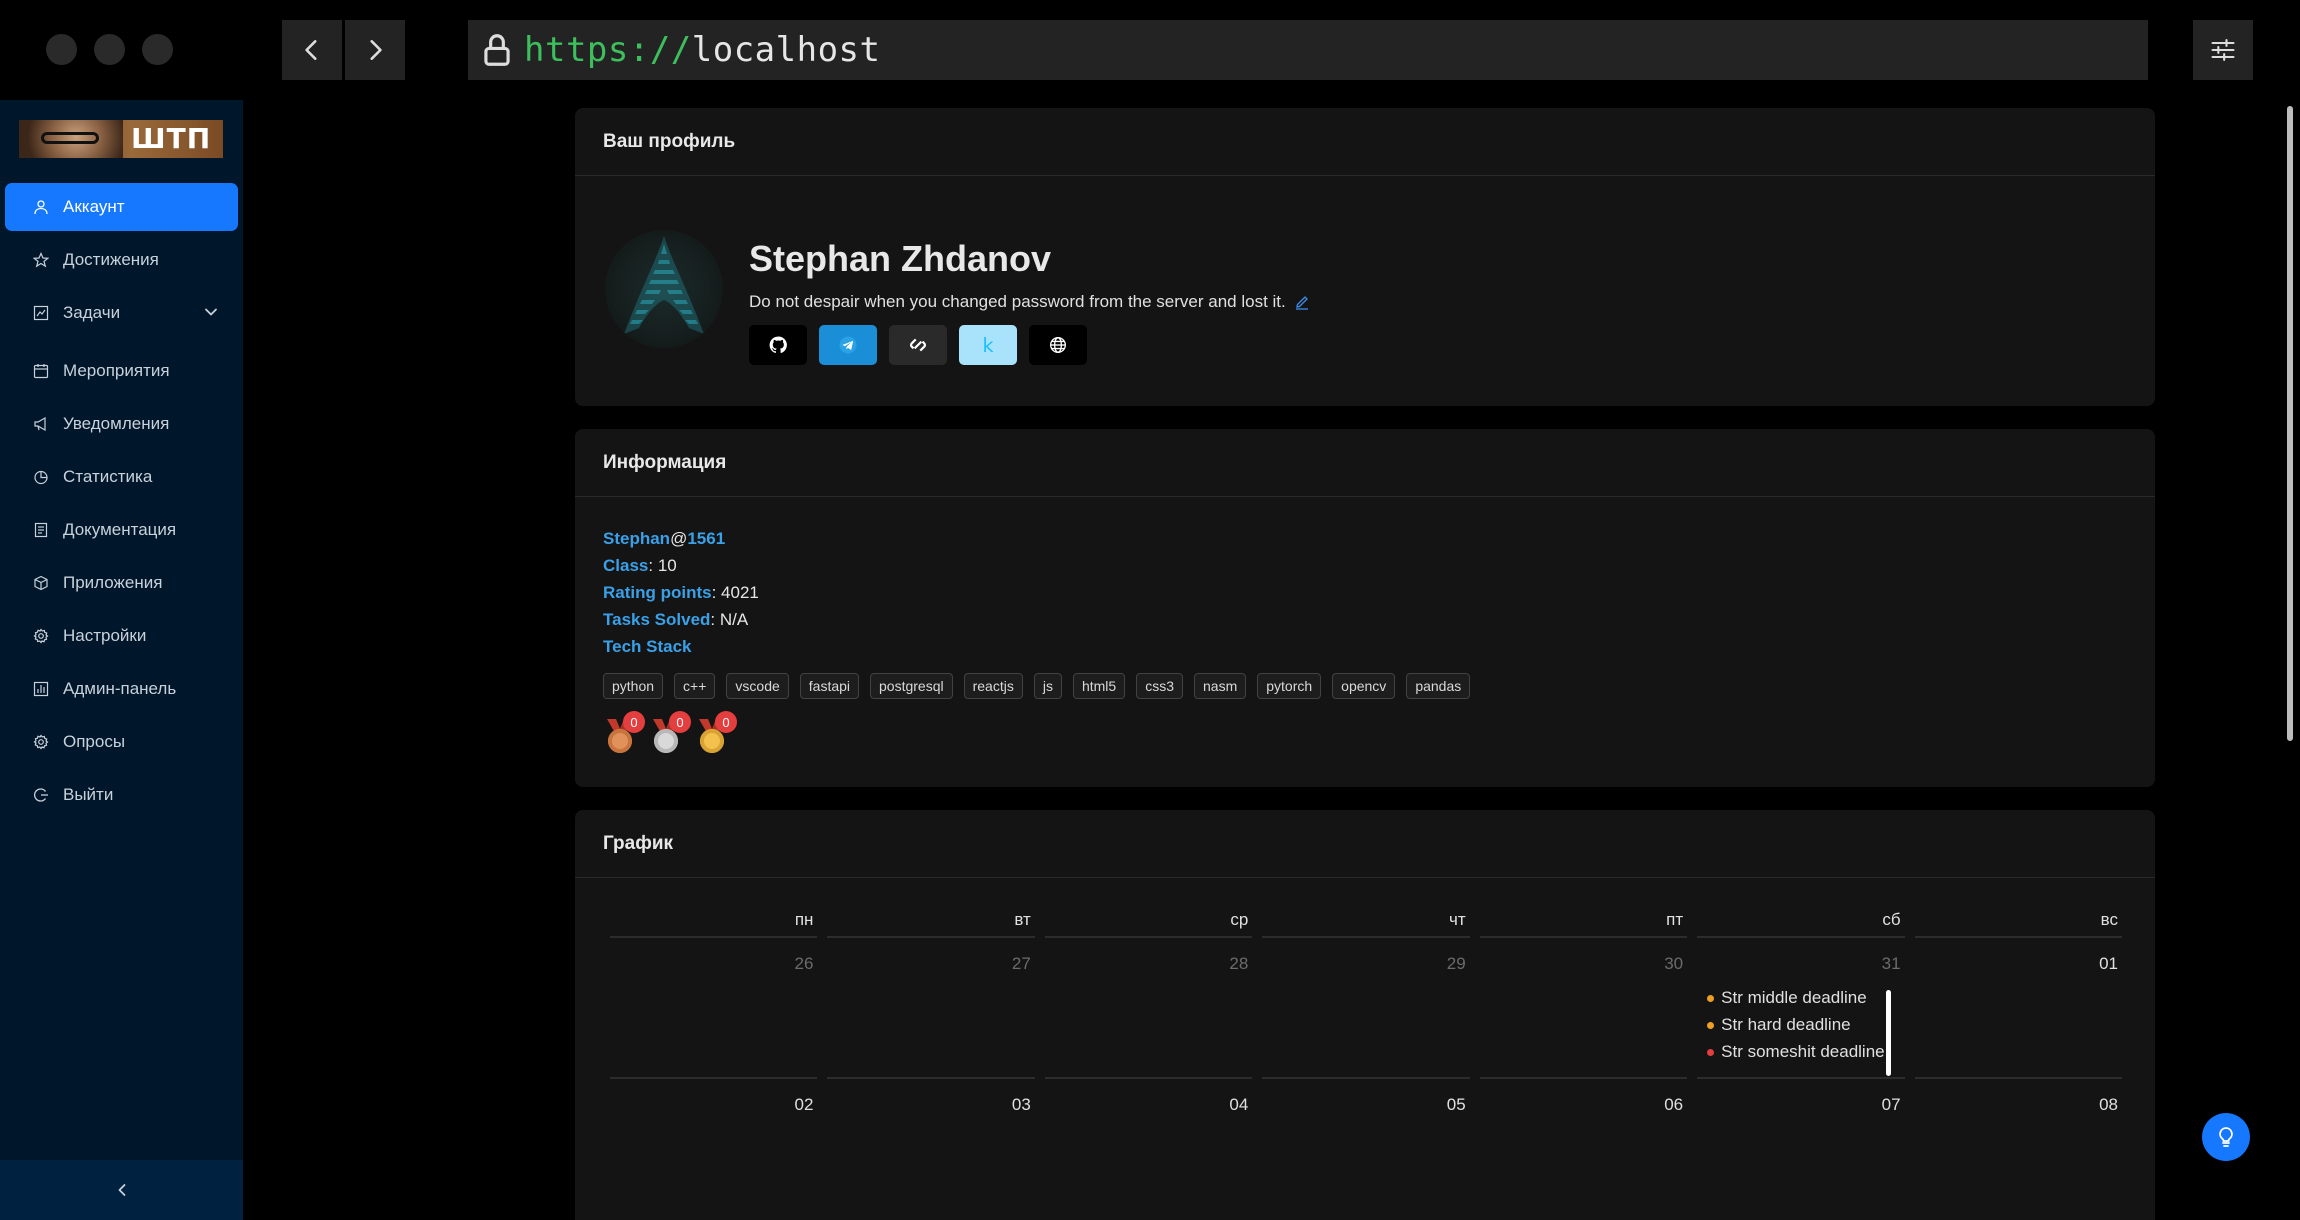  What do you see at coordinates (41, 477) in the screenshot?
I see `pie-chart-icon` at bounding box center [41, 477].